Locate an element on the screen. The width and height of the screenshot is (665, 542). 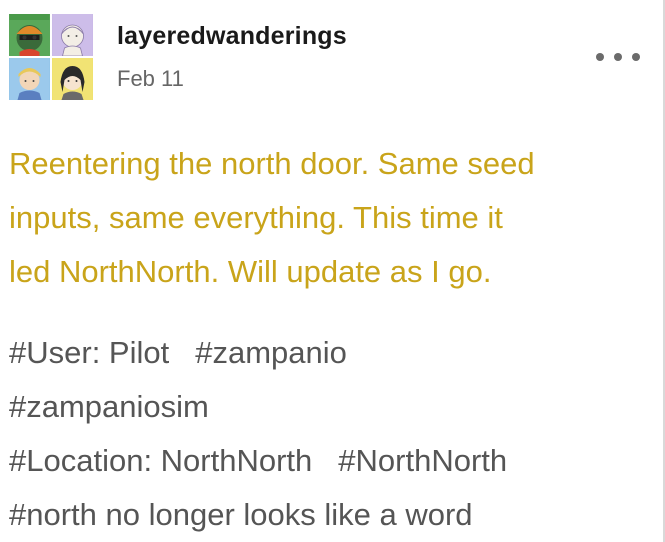
tag-row: #north no longer looks like a word is located at coordinates (331, 515).